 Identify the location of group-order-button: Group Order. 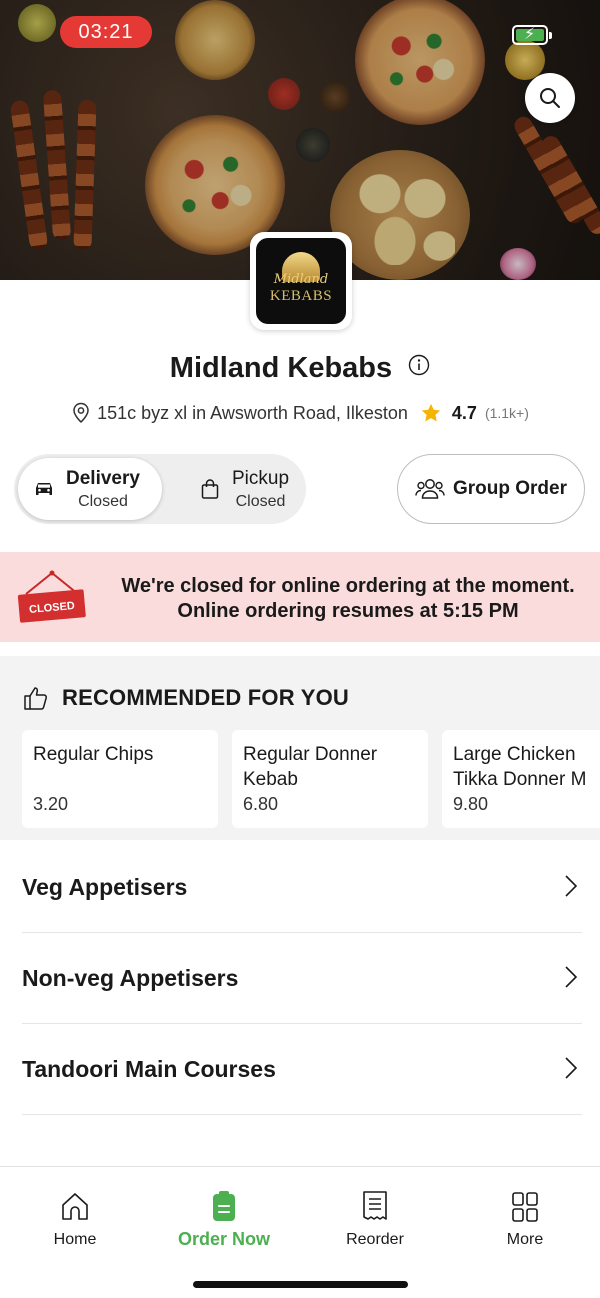
(491, 489).